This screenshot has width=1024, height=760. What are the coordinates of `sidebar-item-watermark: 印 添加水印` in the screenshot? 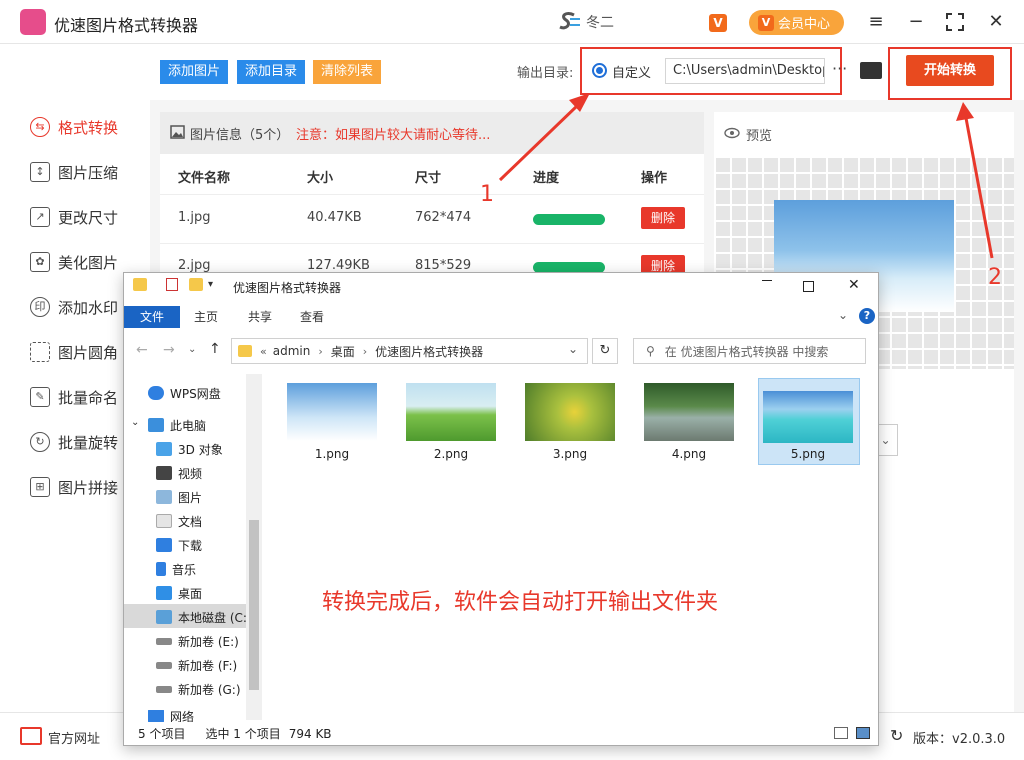 It's located at (74, 307).